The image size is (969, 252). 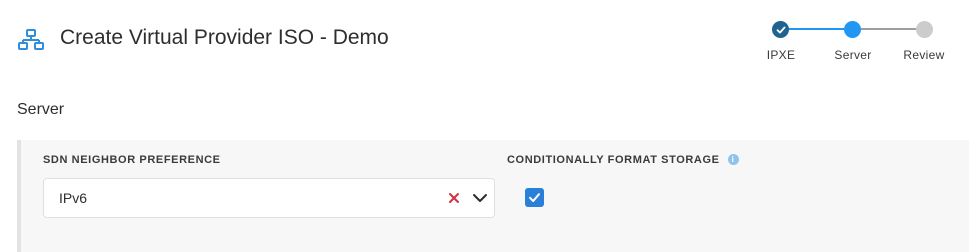 I want to click on sdn-neighbor-preference-label: SDN NEIGHBOR PREFERENCE, so click(x=132, y=160).